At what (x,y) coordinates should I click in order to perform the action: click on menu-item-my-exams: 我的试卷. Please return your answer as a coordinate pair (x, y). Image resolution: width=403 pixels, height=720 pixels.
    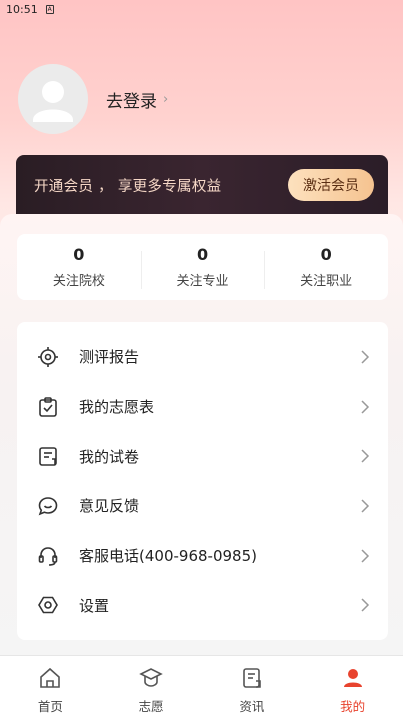
    Looking at the image, I should click on (202, 456).